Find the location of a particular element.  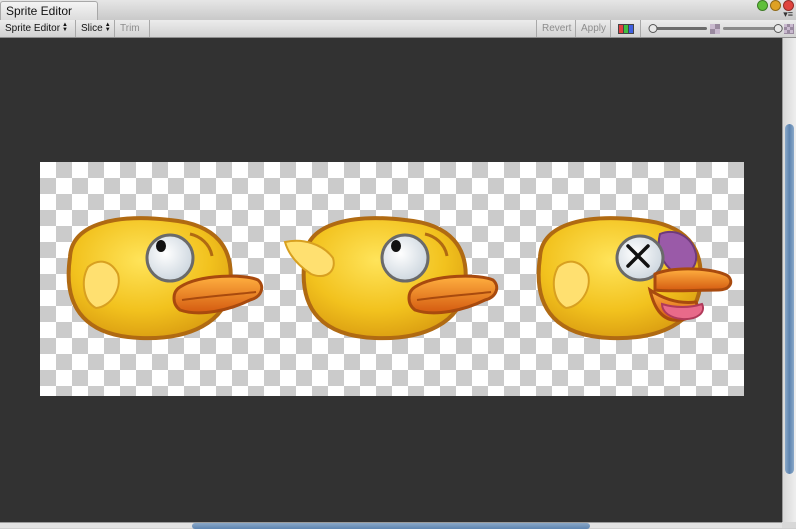

sprite-editor-dropdown-label: Sprite Editor is located at coordinates (33, 28).